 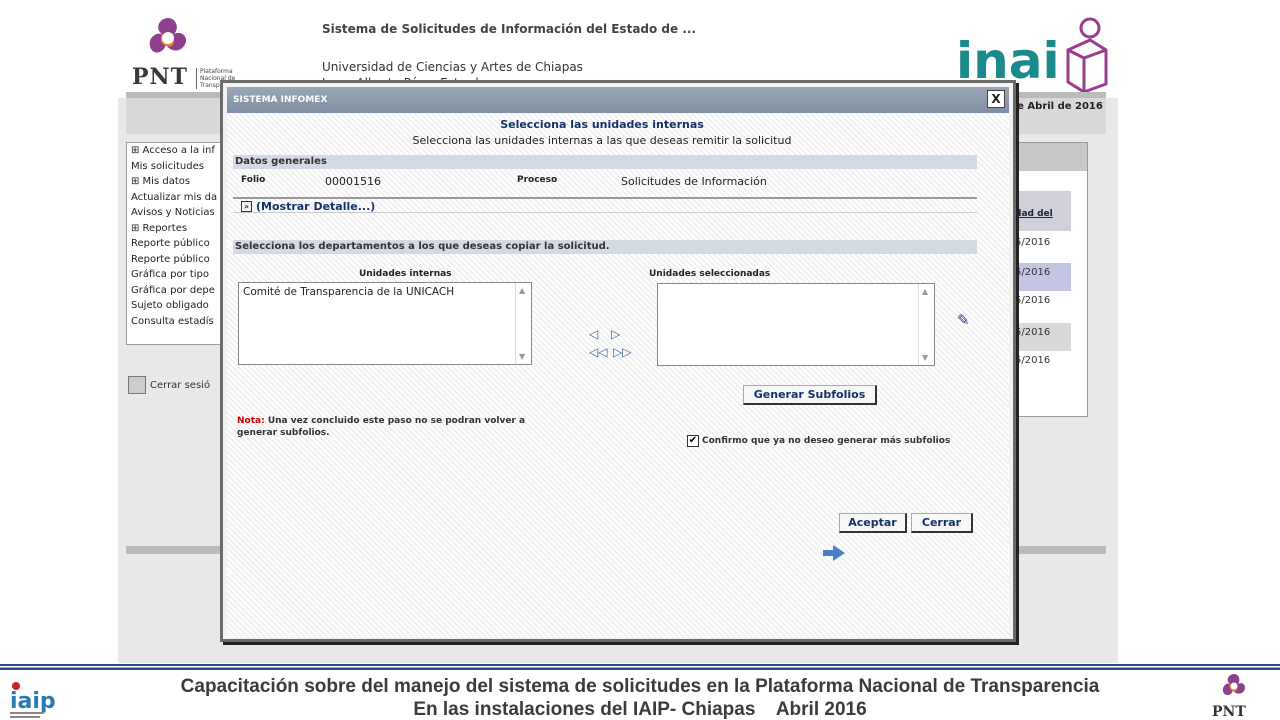 I want to click on confirm-checkbox: ✔, so click(x=693, y=441).